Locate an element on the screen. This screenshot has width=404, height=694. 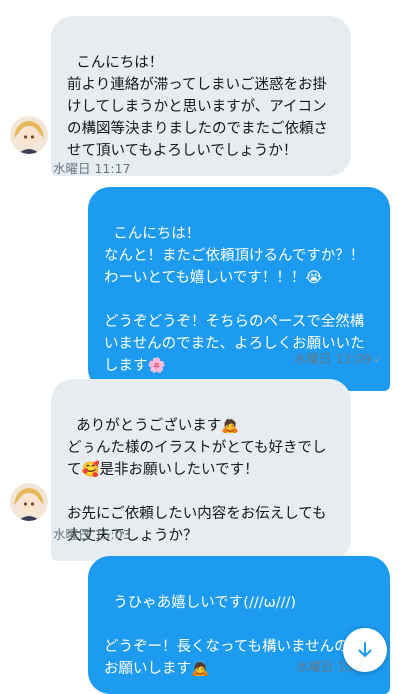
message-timestamp: 水曜日 13:09 ✓ is located at coordinates (338, 358).